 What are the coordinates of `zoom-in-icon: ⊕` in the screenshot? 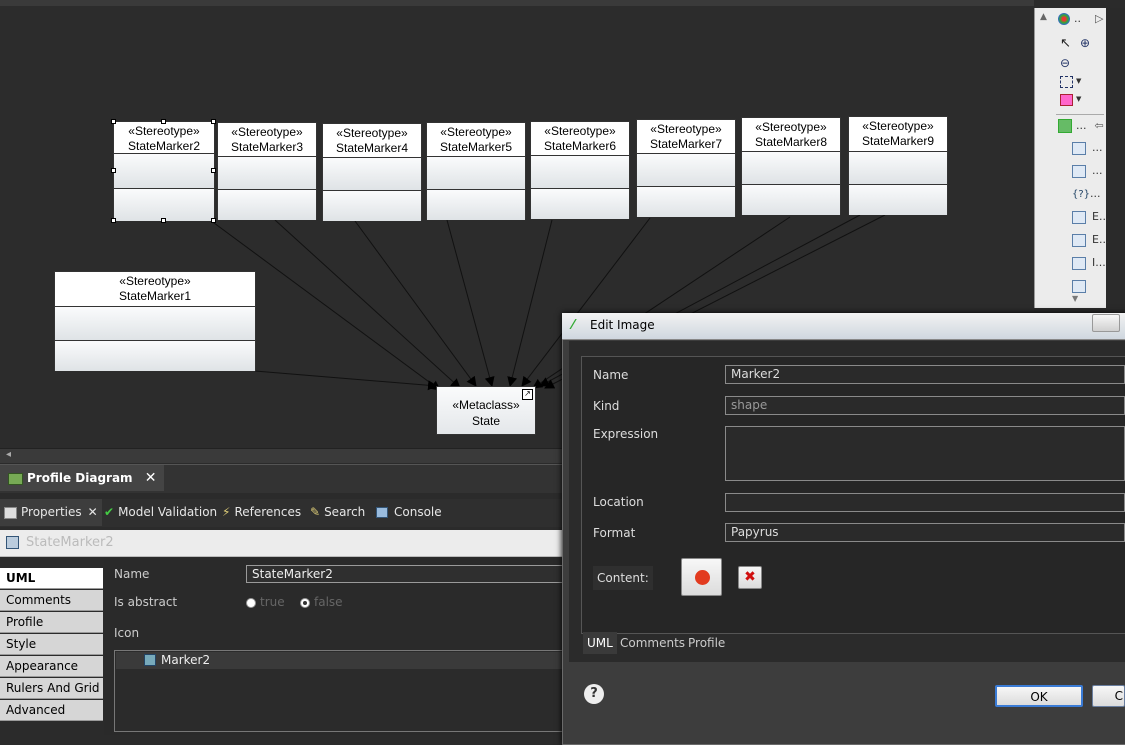 It's located at (1085, 43).